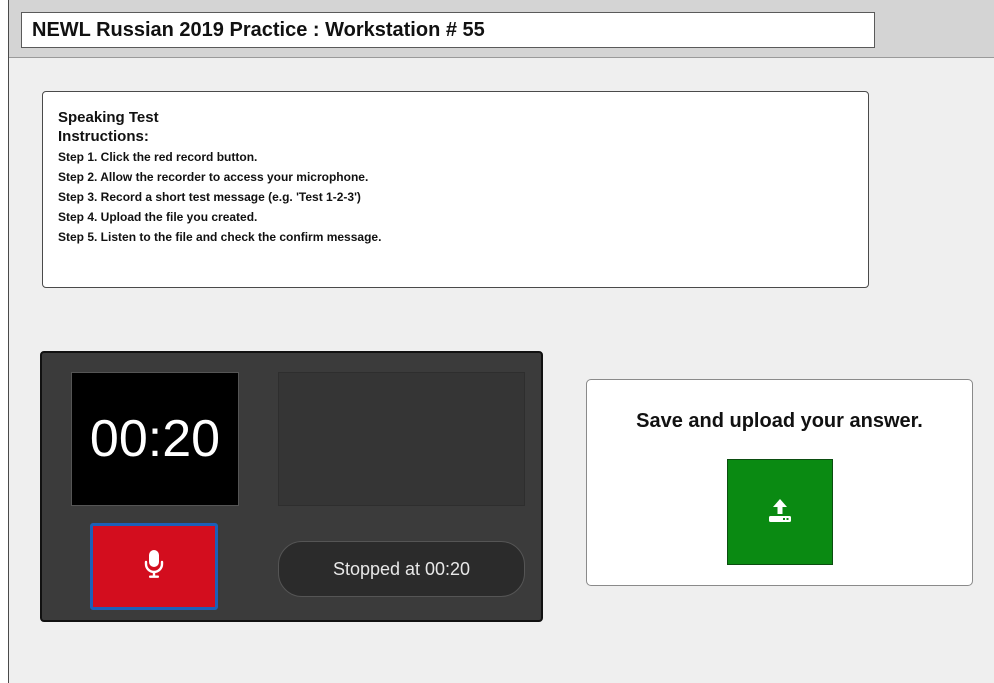  I want to click on timer-display: 00:20, so click(155, 439).